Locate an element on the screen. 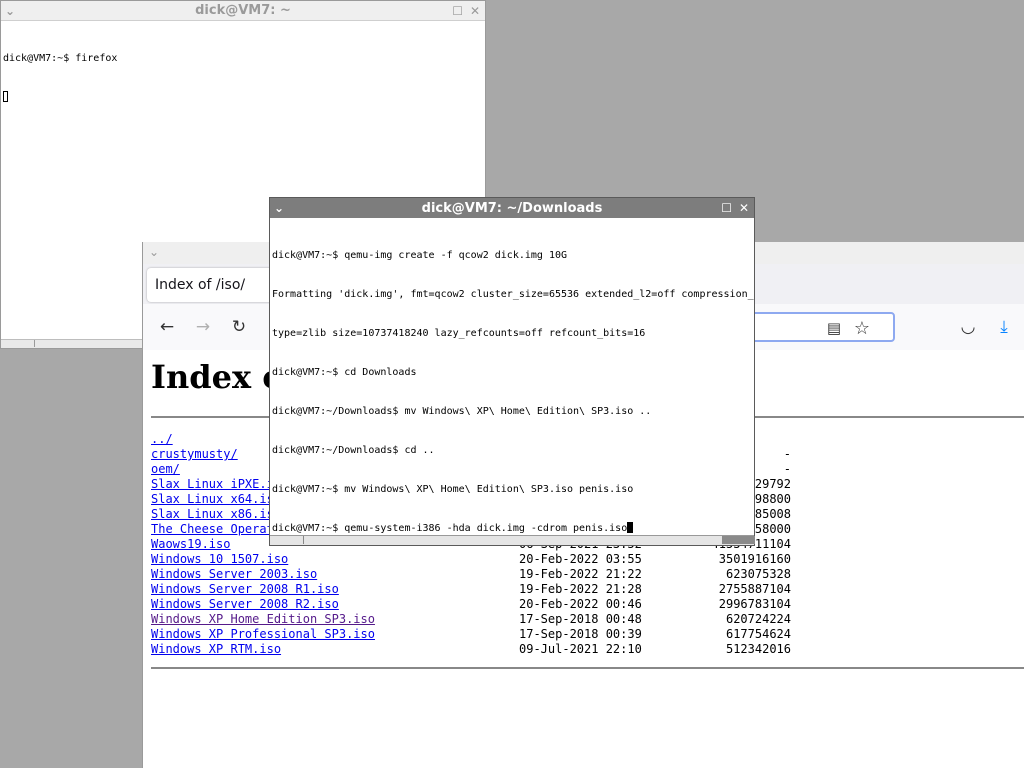 This screenshot has height=768, width=1024. file-size: 512342016 is located at coordinates (758, 649).